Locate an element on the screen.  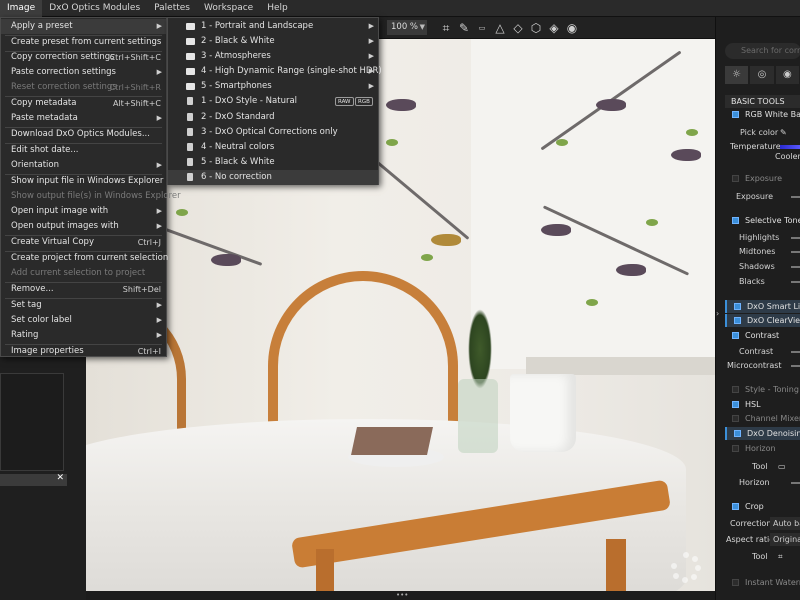
photo-cake is located at coordinates (392, 441).